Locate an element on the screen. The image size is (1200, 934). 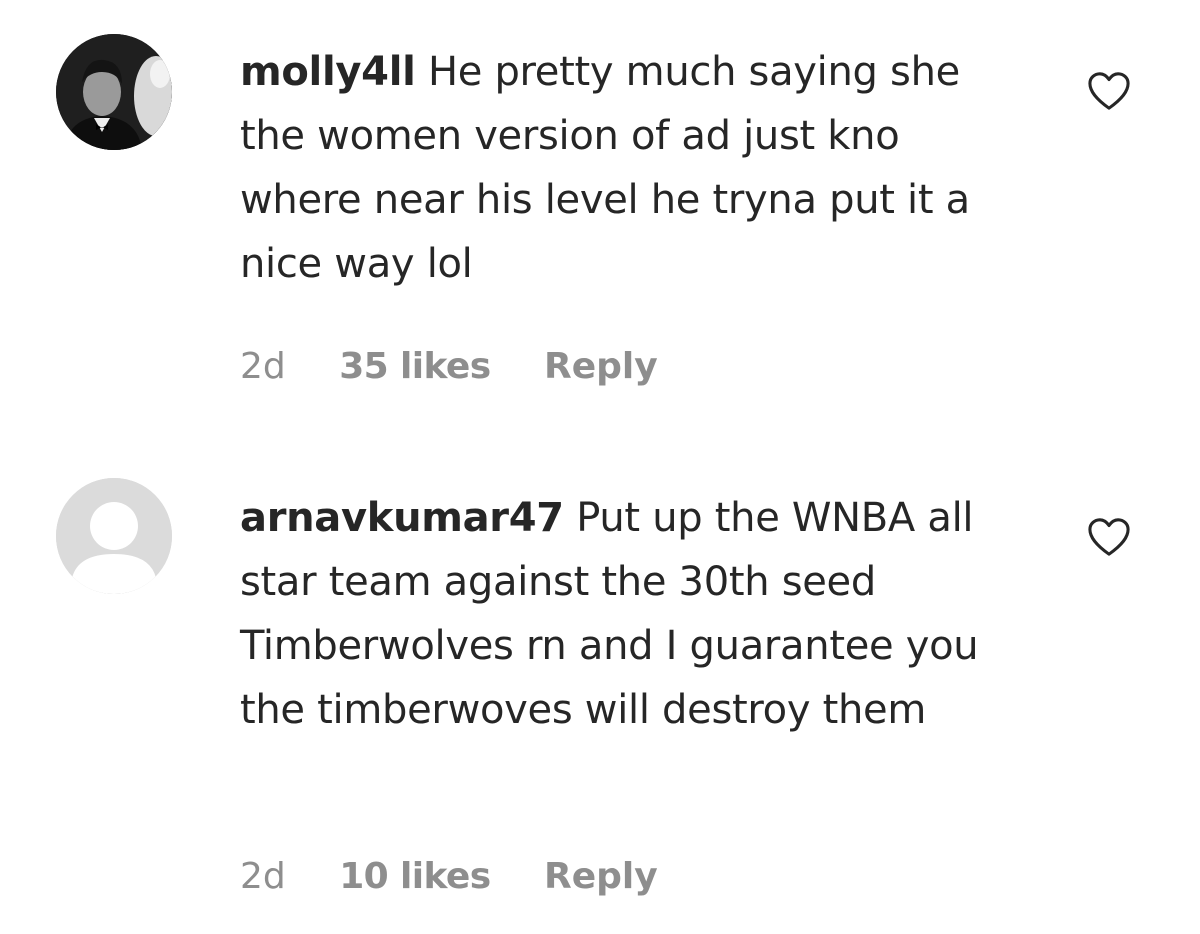
default-avatar-icon is located at coordinates (114, 536).